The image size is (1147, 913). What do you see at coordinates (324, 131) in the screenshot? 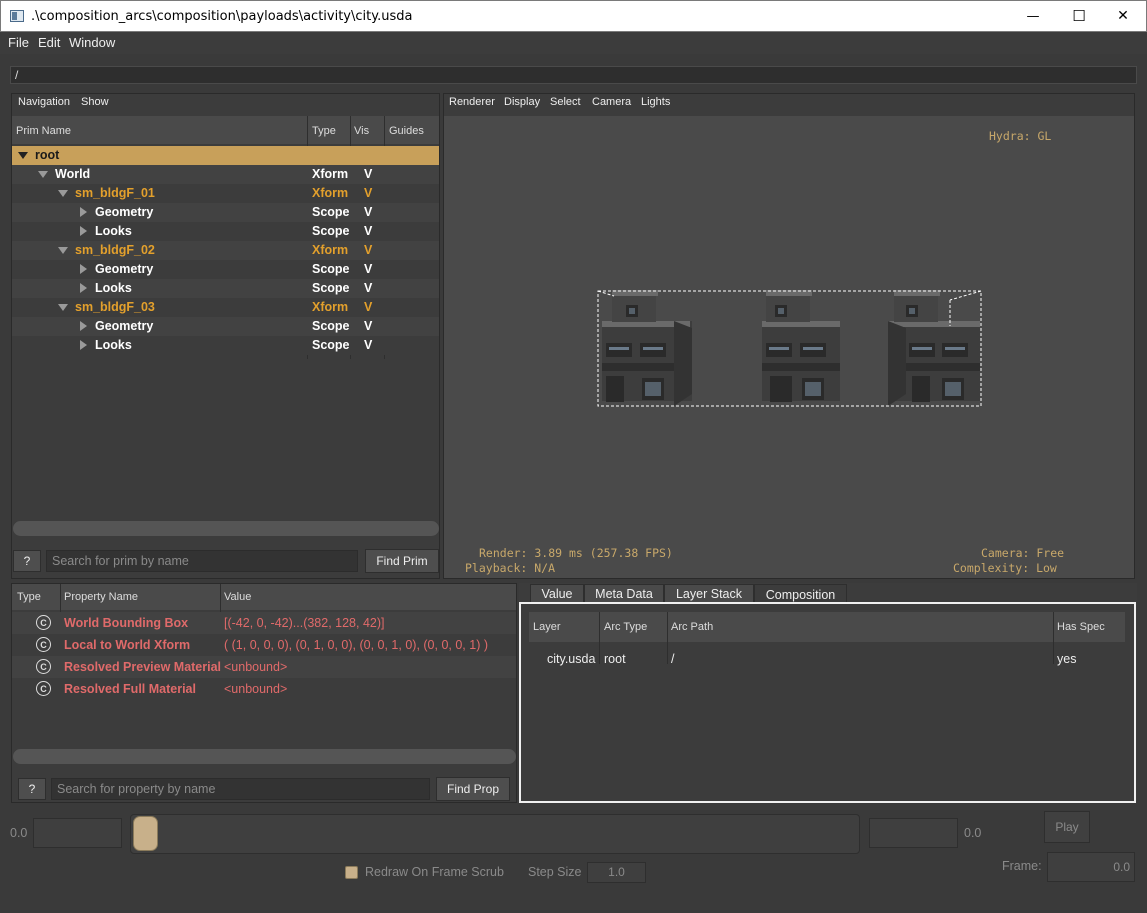
I see `column-type: Type` at bounding box center [324, 131].